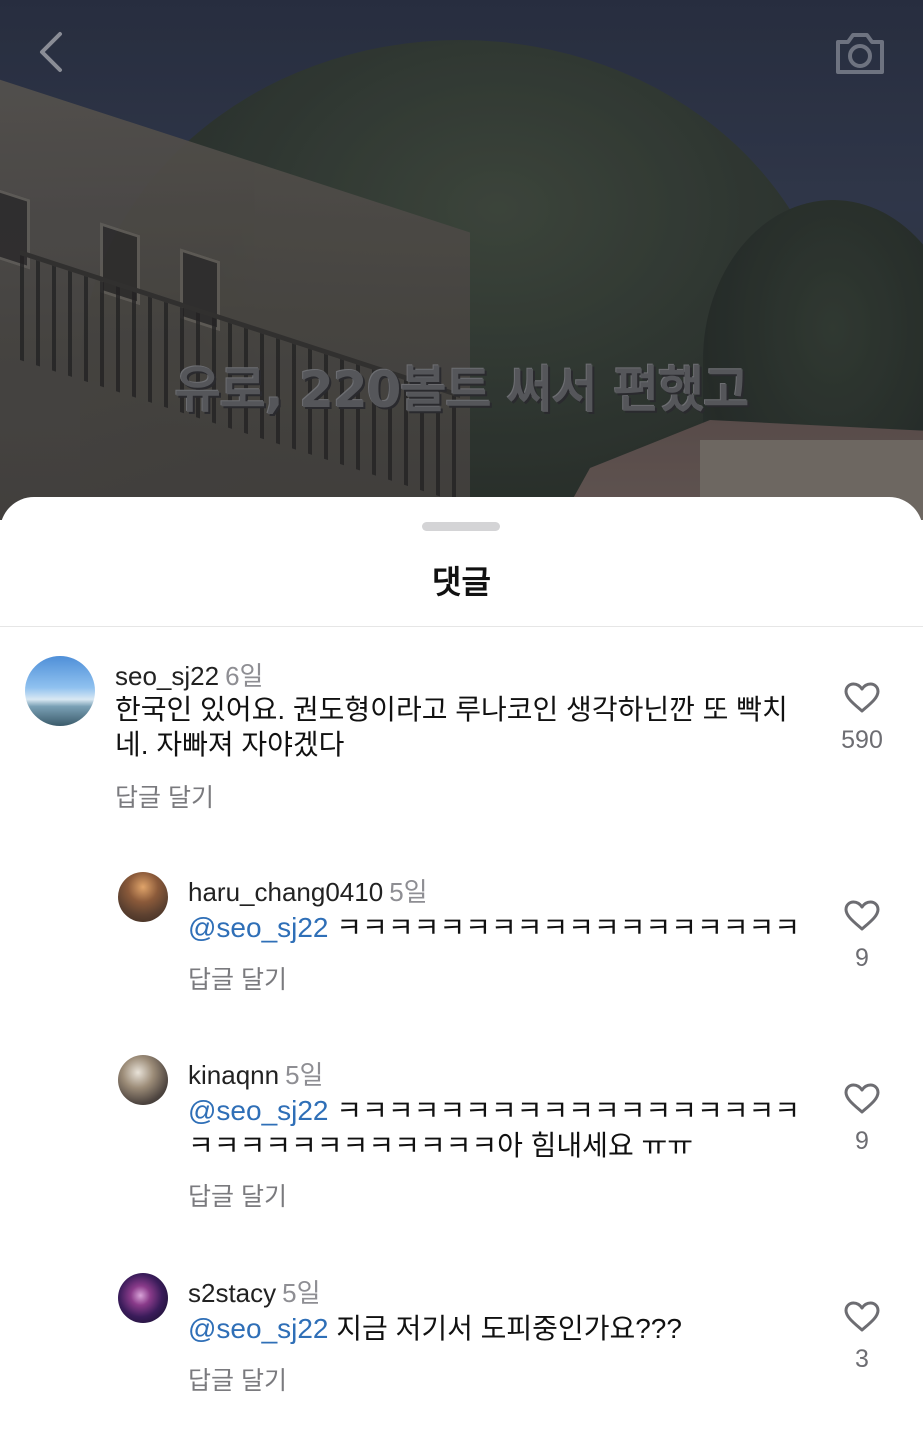 This screenshot has width=923, height=1440. I want to click on comment-body: ㅋㅋㅋㅋㅋㅋㅋㅋㅋㅋㅋㅋㅋㅋㅋㅋㅋㅋ, so click(568, 927).